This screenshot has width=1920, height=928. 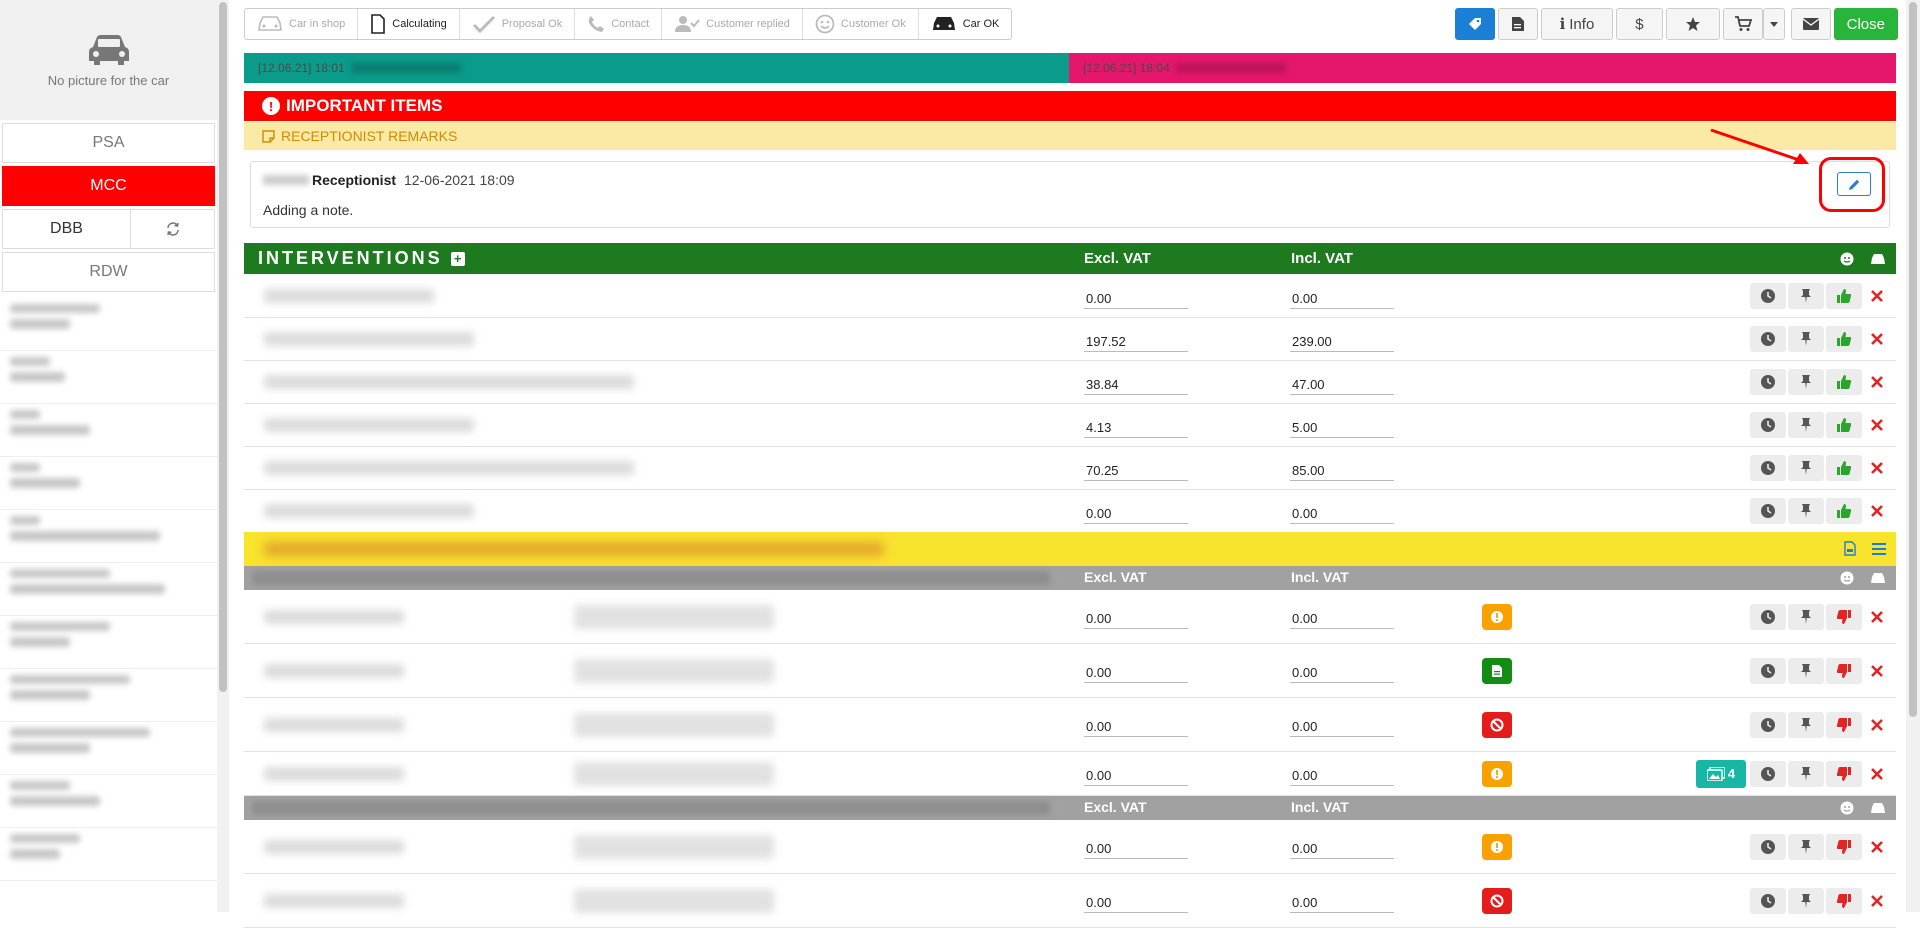 What do you see at coordinates (965, 24) in the screenshot?
I see `step-car-ok: Car OK` at bounding box center [965, 24].